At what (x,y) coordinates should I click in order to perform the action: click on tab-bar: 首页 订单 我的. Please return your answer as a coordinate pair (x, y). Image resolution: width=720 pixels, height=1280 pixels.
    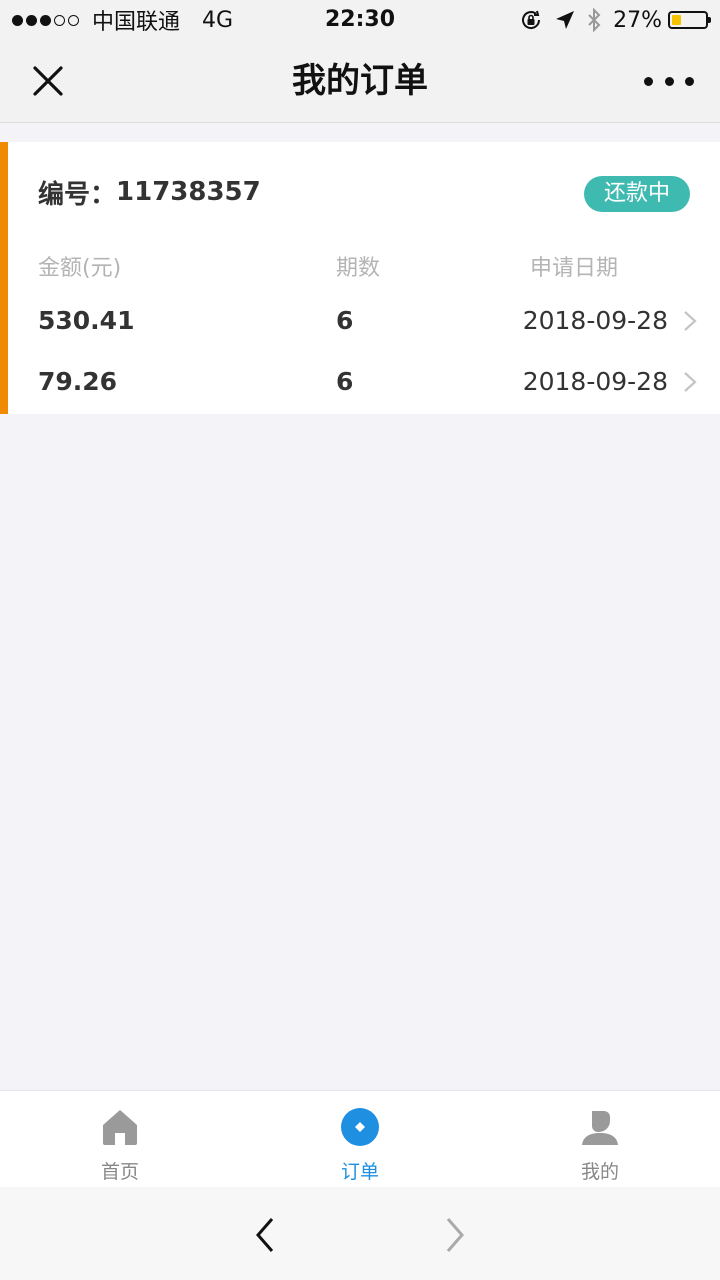
    Looking at the image, I should click on (360, 1139).